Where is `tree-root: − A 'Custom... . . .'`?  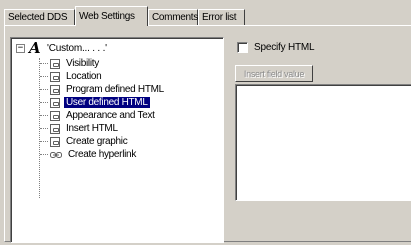
tree-root: − A 'Custom... . . .' is located at coordinates (61, 48).